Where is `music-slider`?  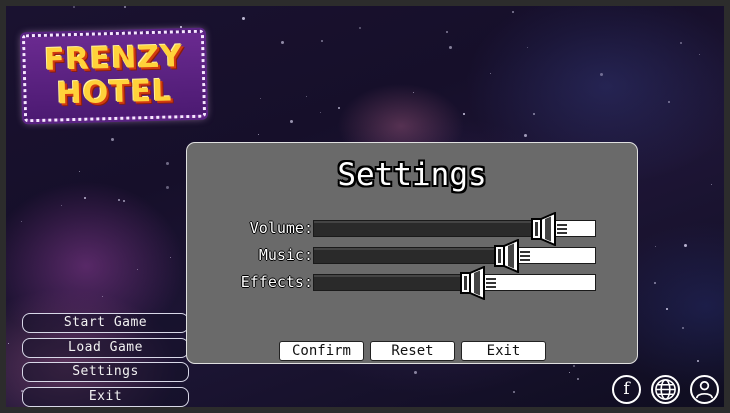
music-slider is located at coordinates (454, 256).